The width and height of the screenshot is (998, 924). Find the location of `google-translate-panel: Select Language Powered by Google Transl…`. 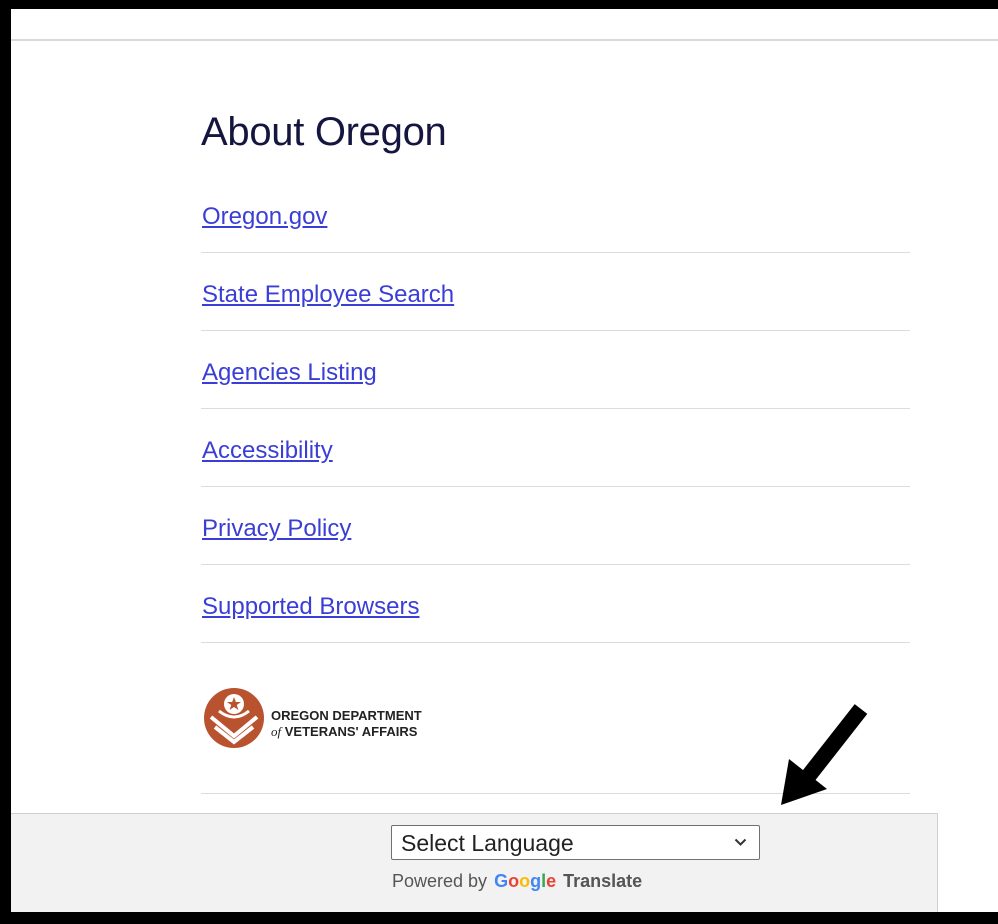

google-translate-panel: Select Language Powered by Google Transl… is located at coordinates (474, 862).